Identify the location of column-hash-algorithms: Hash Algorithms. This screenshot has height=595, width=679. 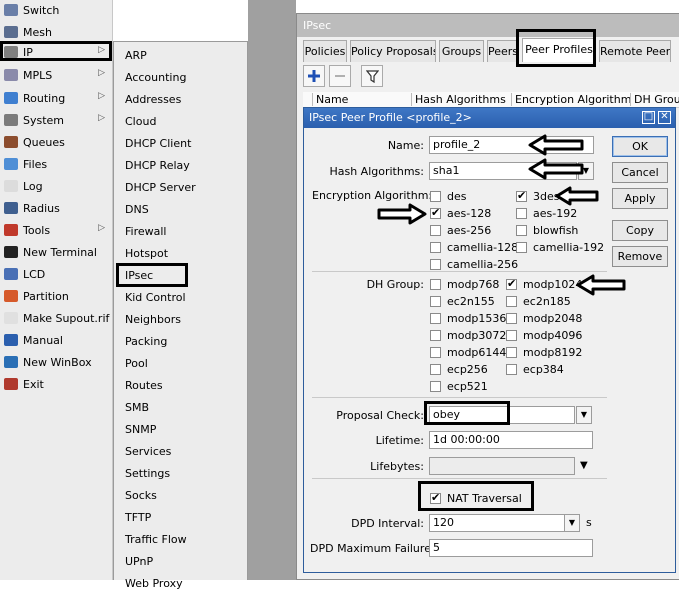
(458, 99).